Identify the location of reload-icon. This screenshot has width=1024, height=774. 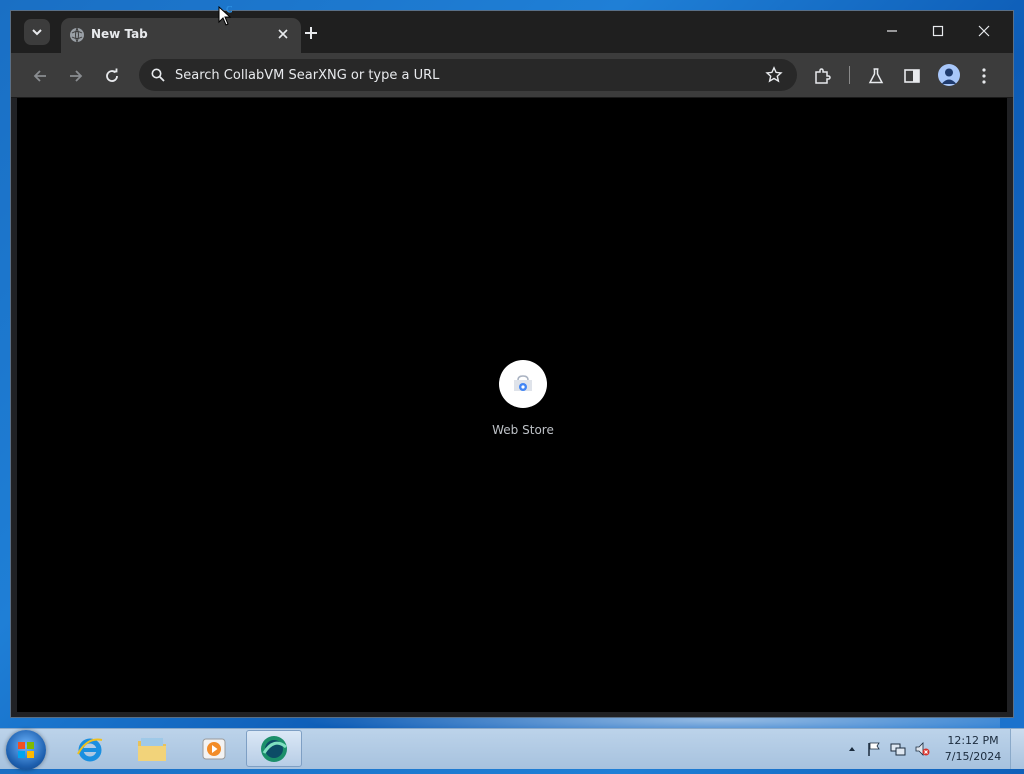
(112, 75).